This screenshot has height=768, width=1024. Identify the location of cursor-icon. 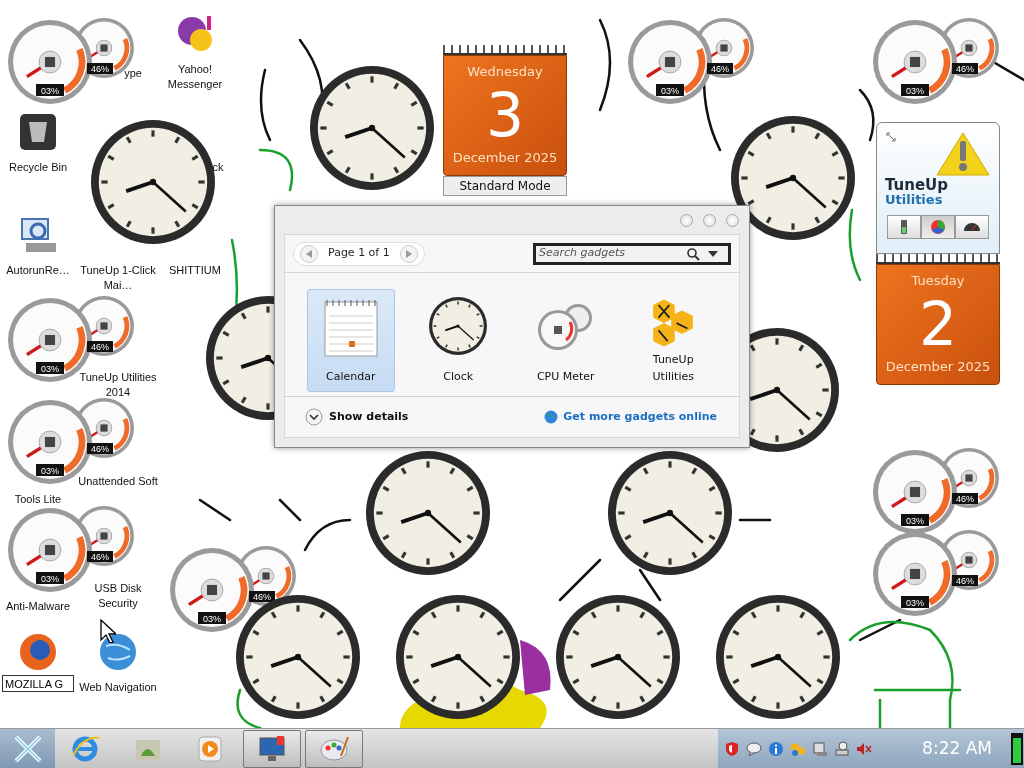
(108, 631).